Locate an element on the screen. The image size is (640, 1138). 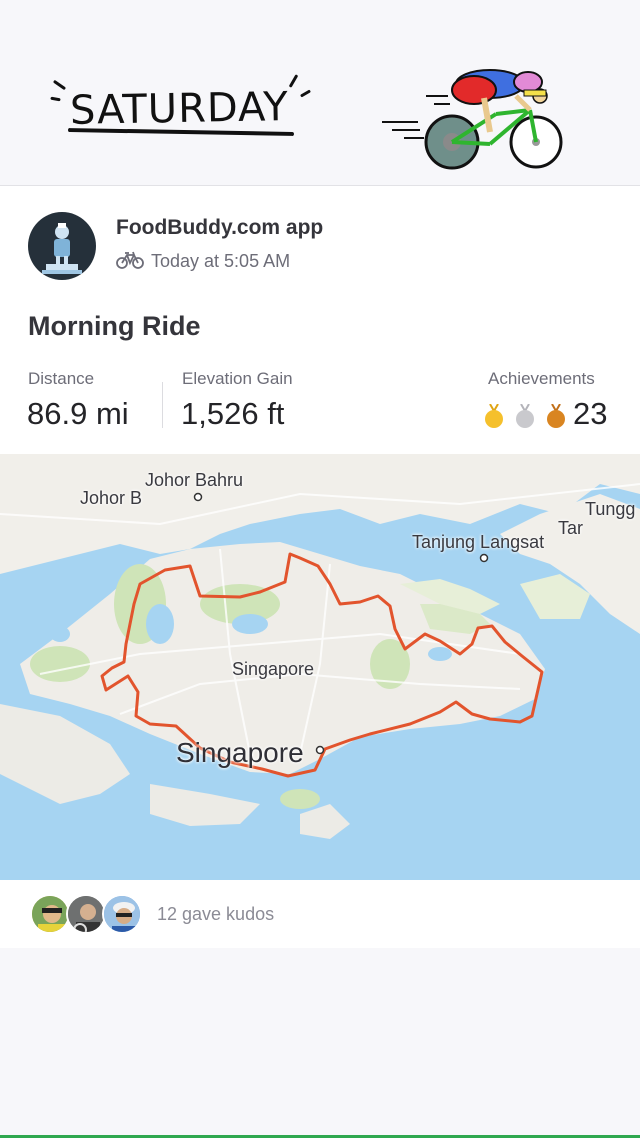
saturday-sticker: SATURDAY is located at coordinates (186, 108).